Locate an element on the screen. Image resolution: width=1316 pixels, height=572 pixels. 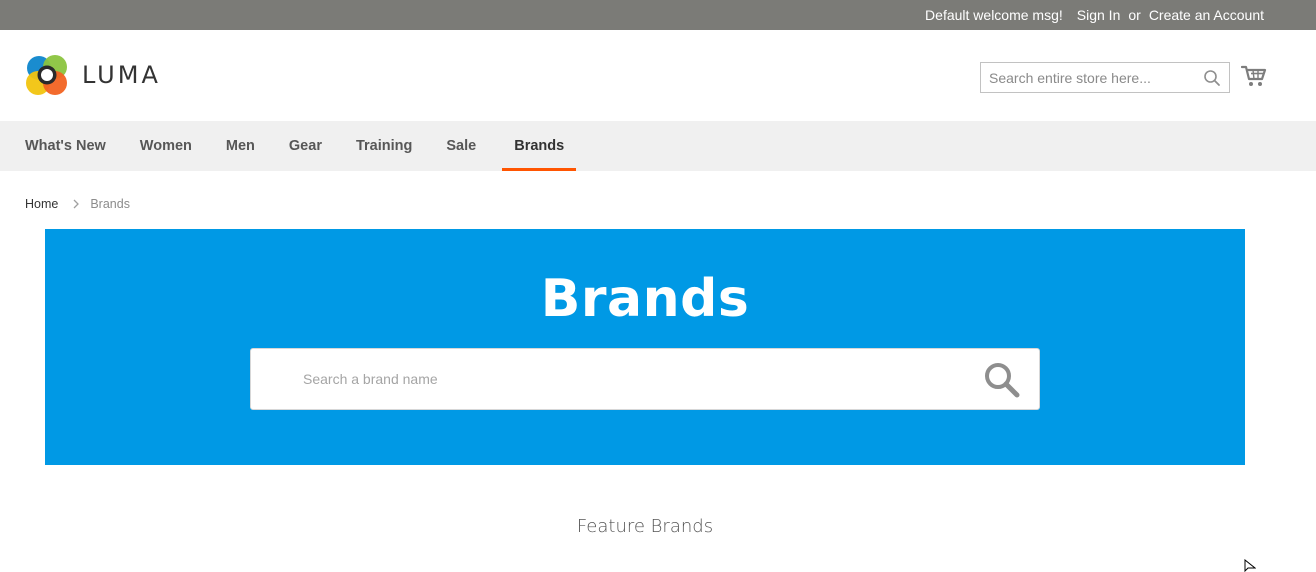
logo: LUMA is located at coordinates (92, 75).